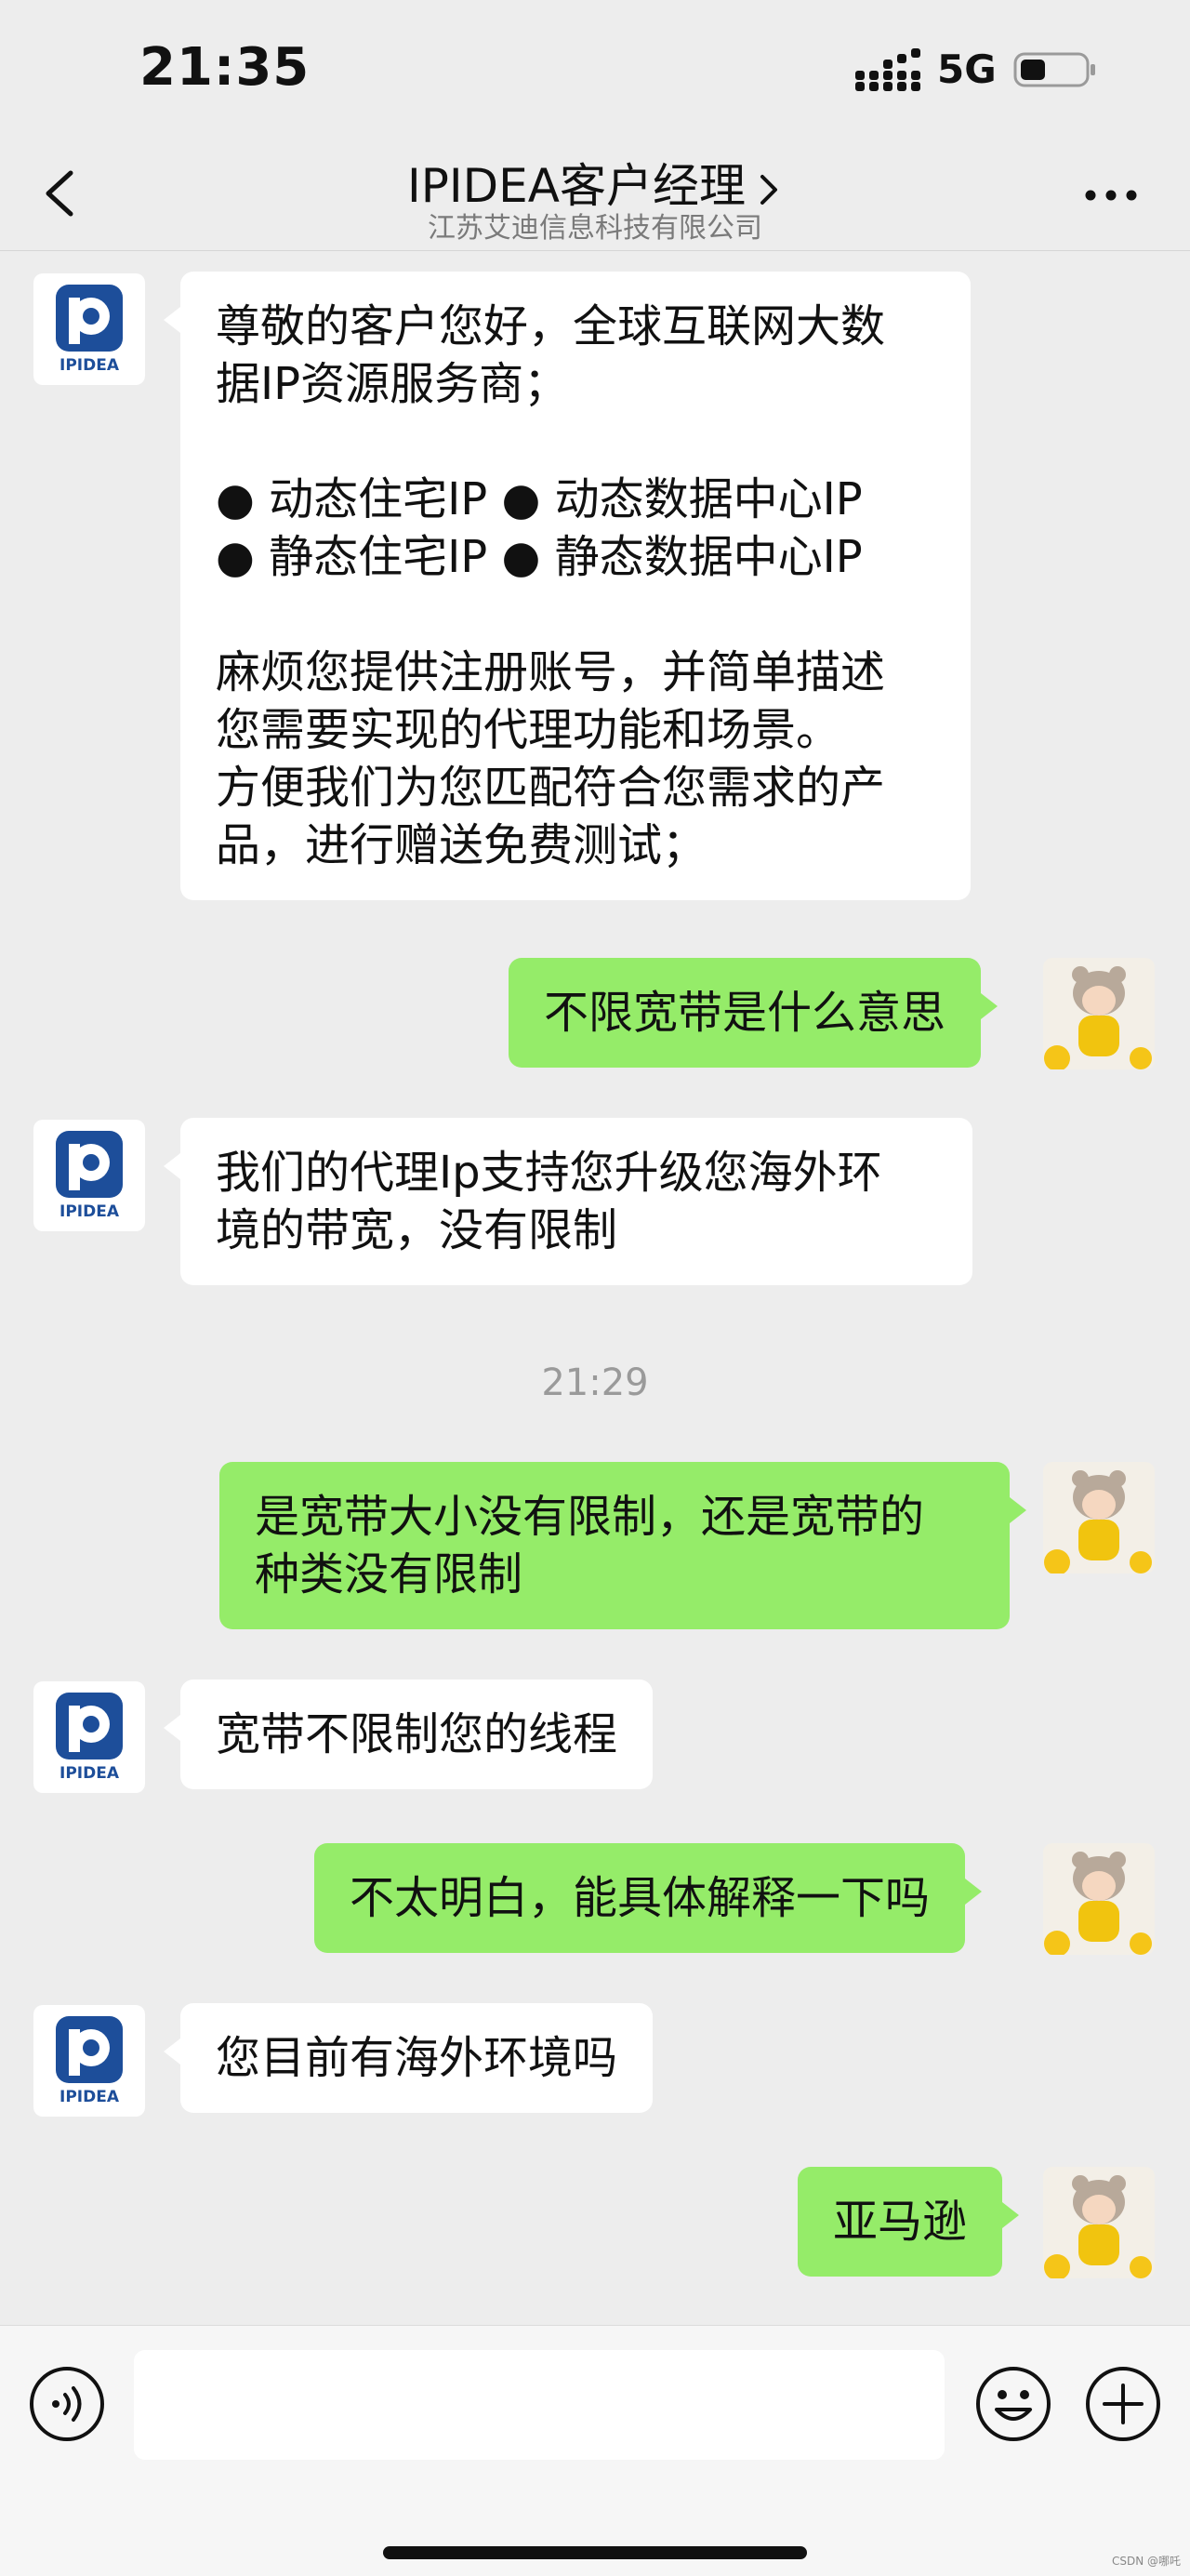 The height and width of the screenshot is (2576, 1190). Describe the element at coordinates (909, 2222) in the screenshot. I see `message-bubble-outgoing: 亚马逊` at that location.